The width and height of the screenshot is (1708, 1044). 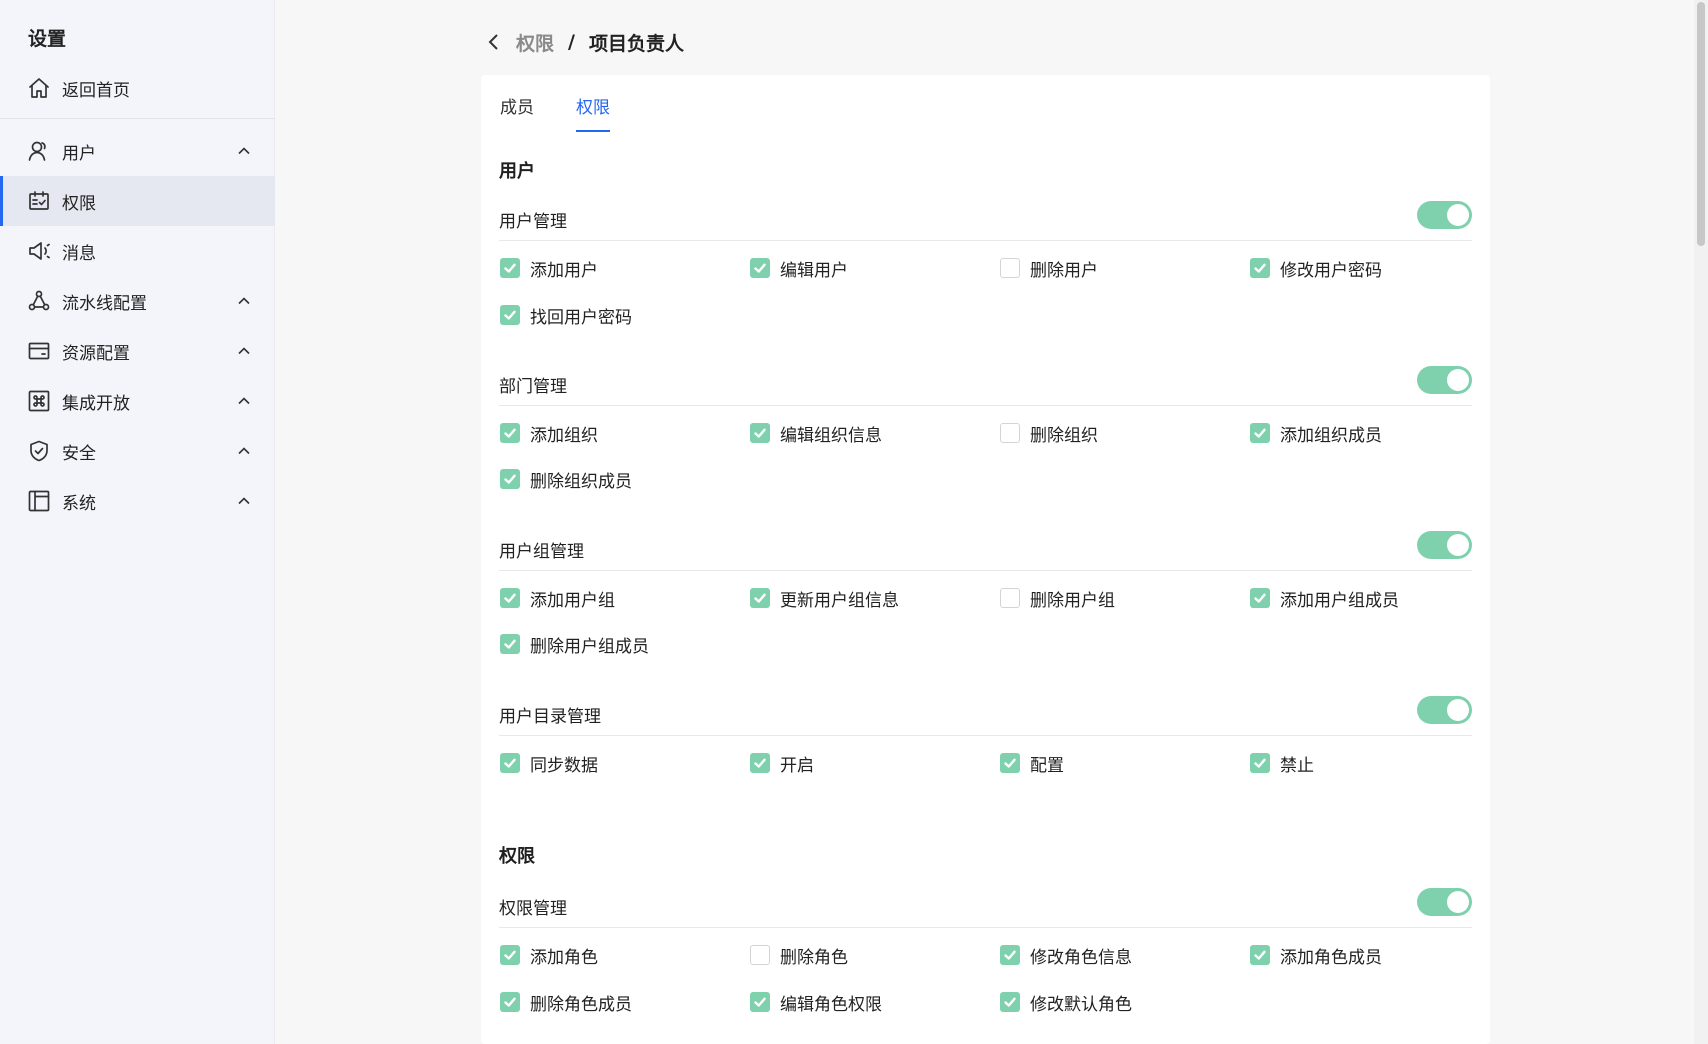 What do you see at coordinates (137, 451) in the screenshot?
I see `sidebar-item-security: 安全` at bounding box center [137, 451].